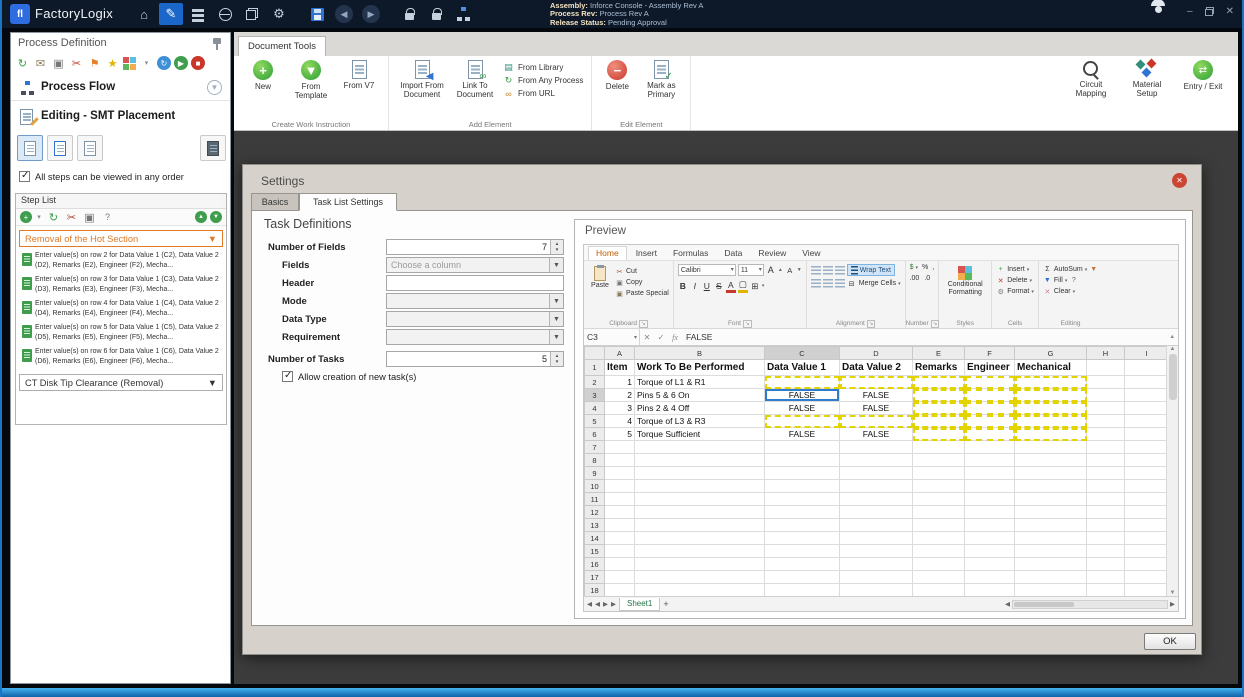 Image resolution: width=1244 pixels, height=697 pixels. Describe the element at coordinates (348, 202) in the screenshot. I see `tab-task-list-settings: Task List Settings` at that location.